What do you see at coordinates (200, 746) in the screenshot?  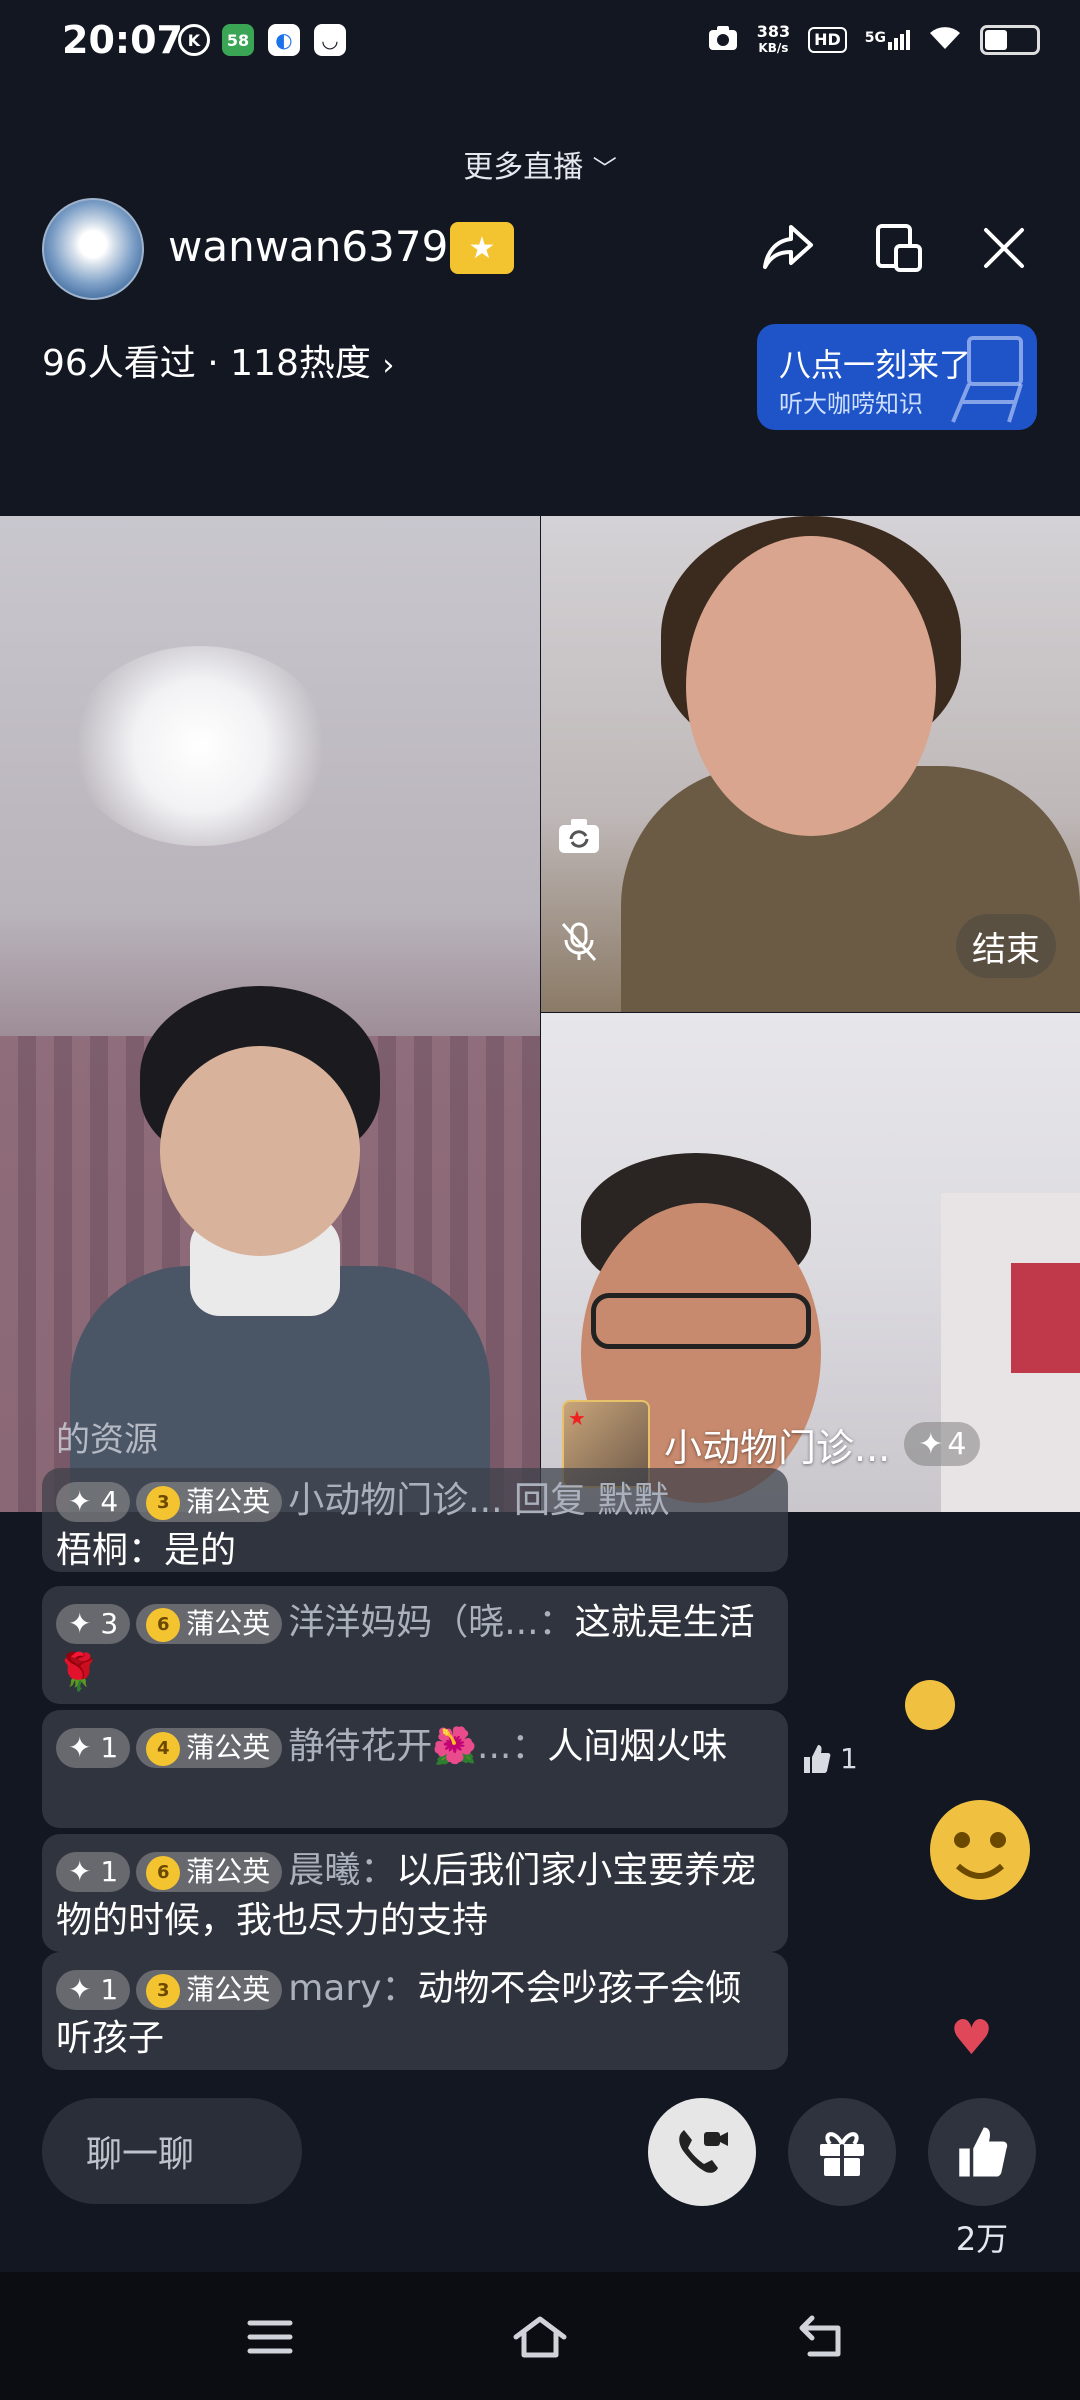 I see `ceiling-light` at bounding box center [200, 746].